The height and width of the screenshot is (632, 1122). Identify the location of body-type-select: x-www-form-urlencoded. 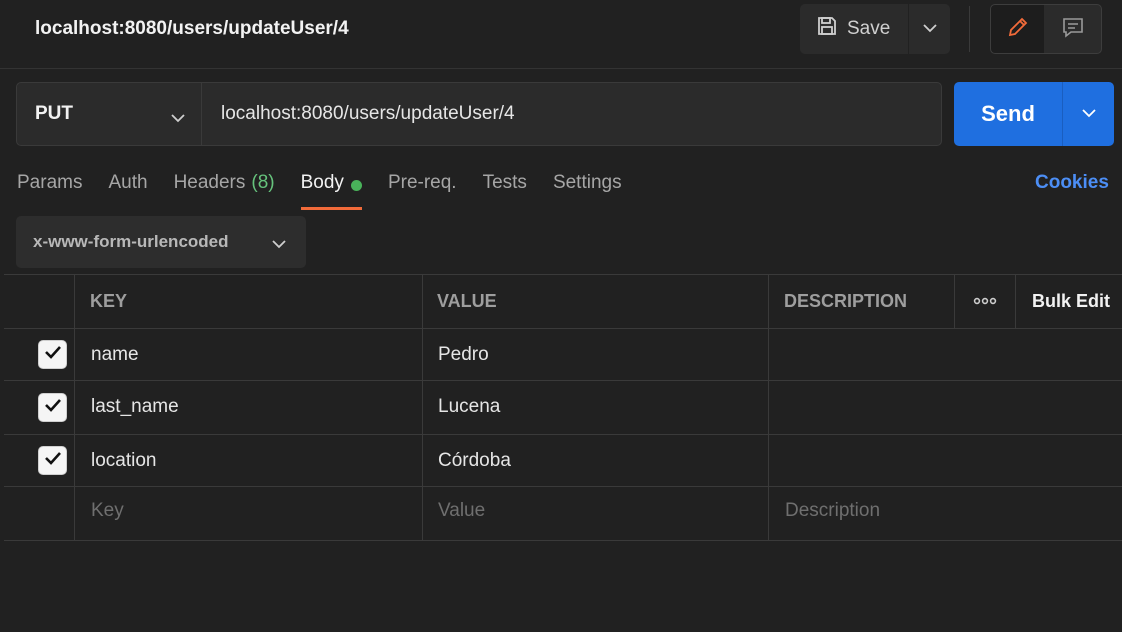
(161, 242).